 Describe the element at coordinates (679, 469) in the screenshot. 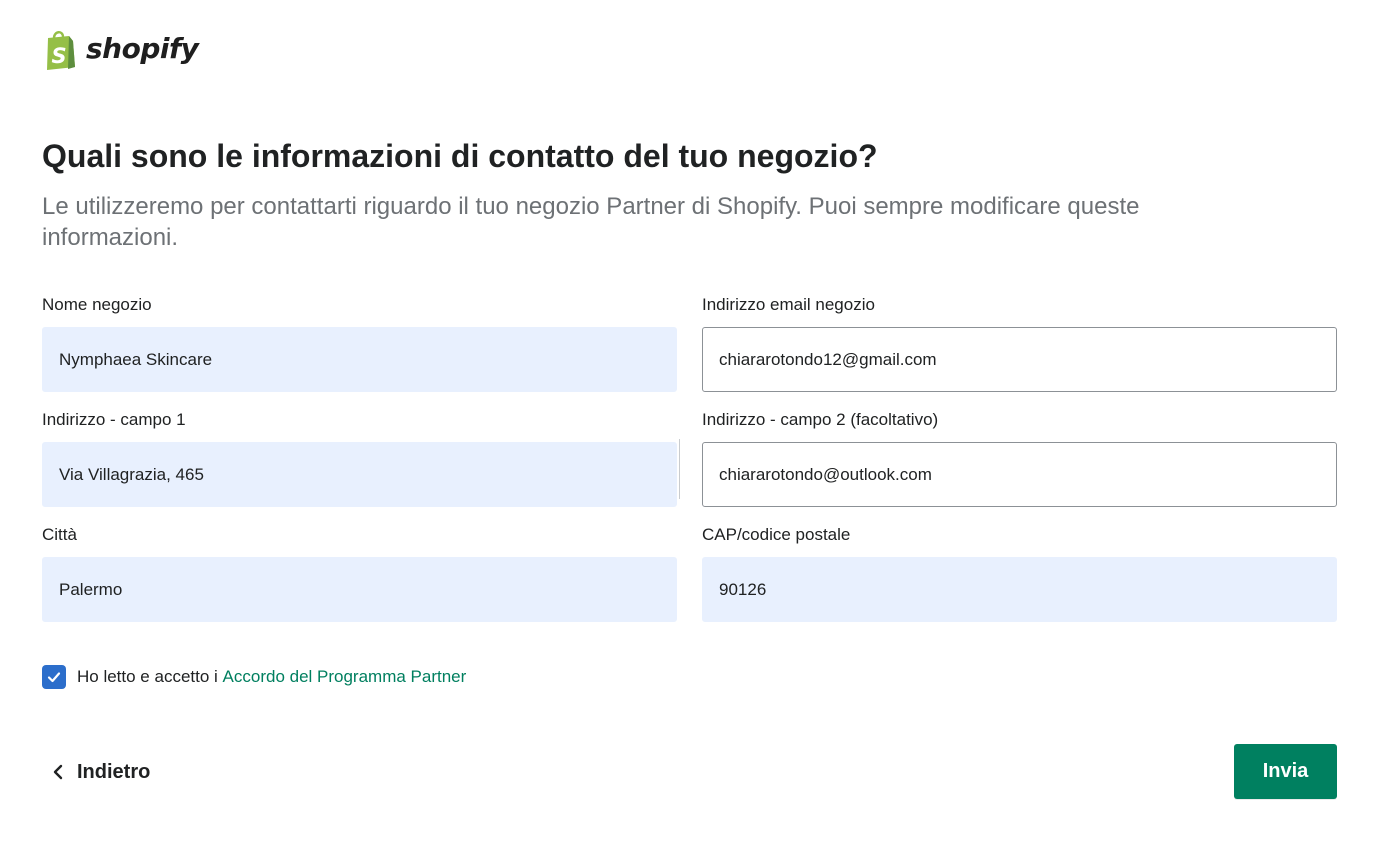

I see `input-border-edge` at that location.